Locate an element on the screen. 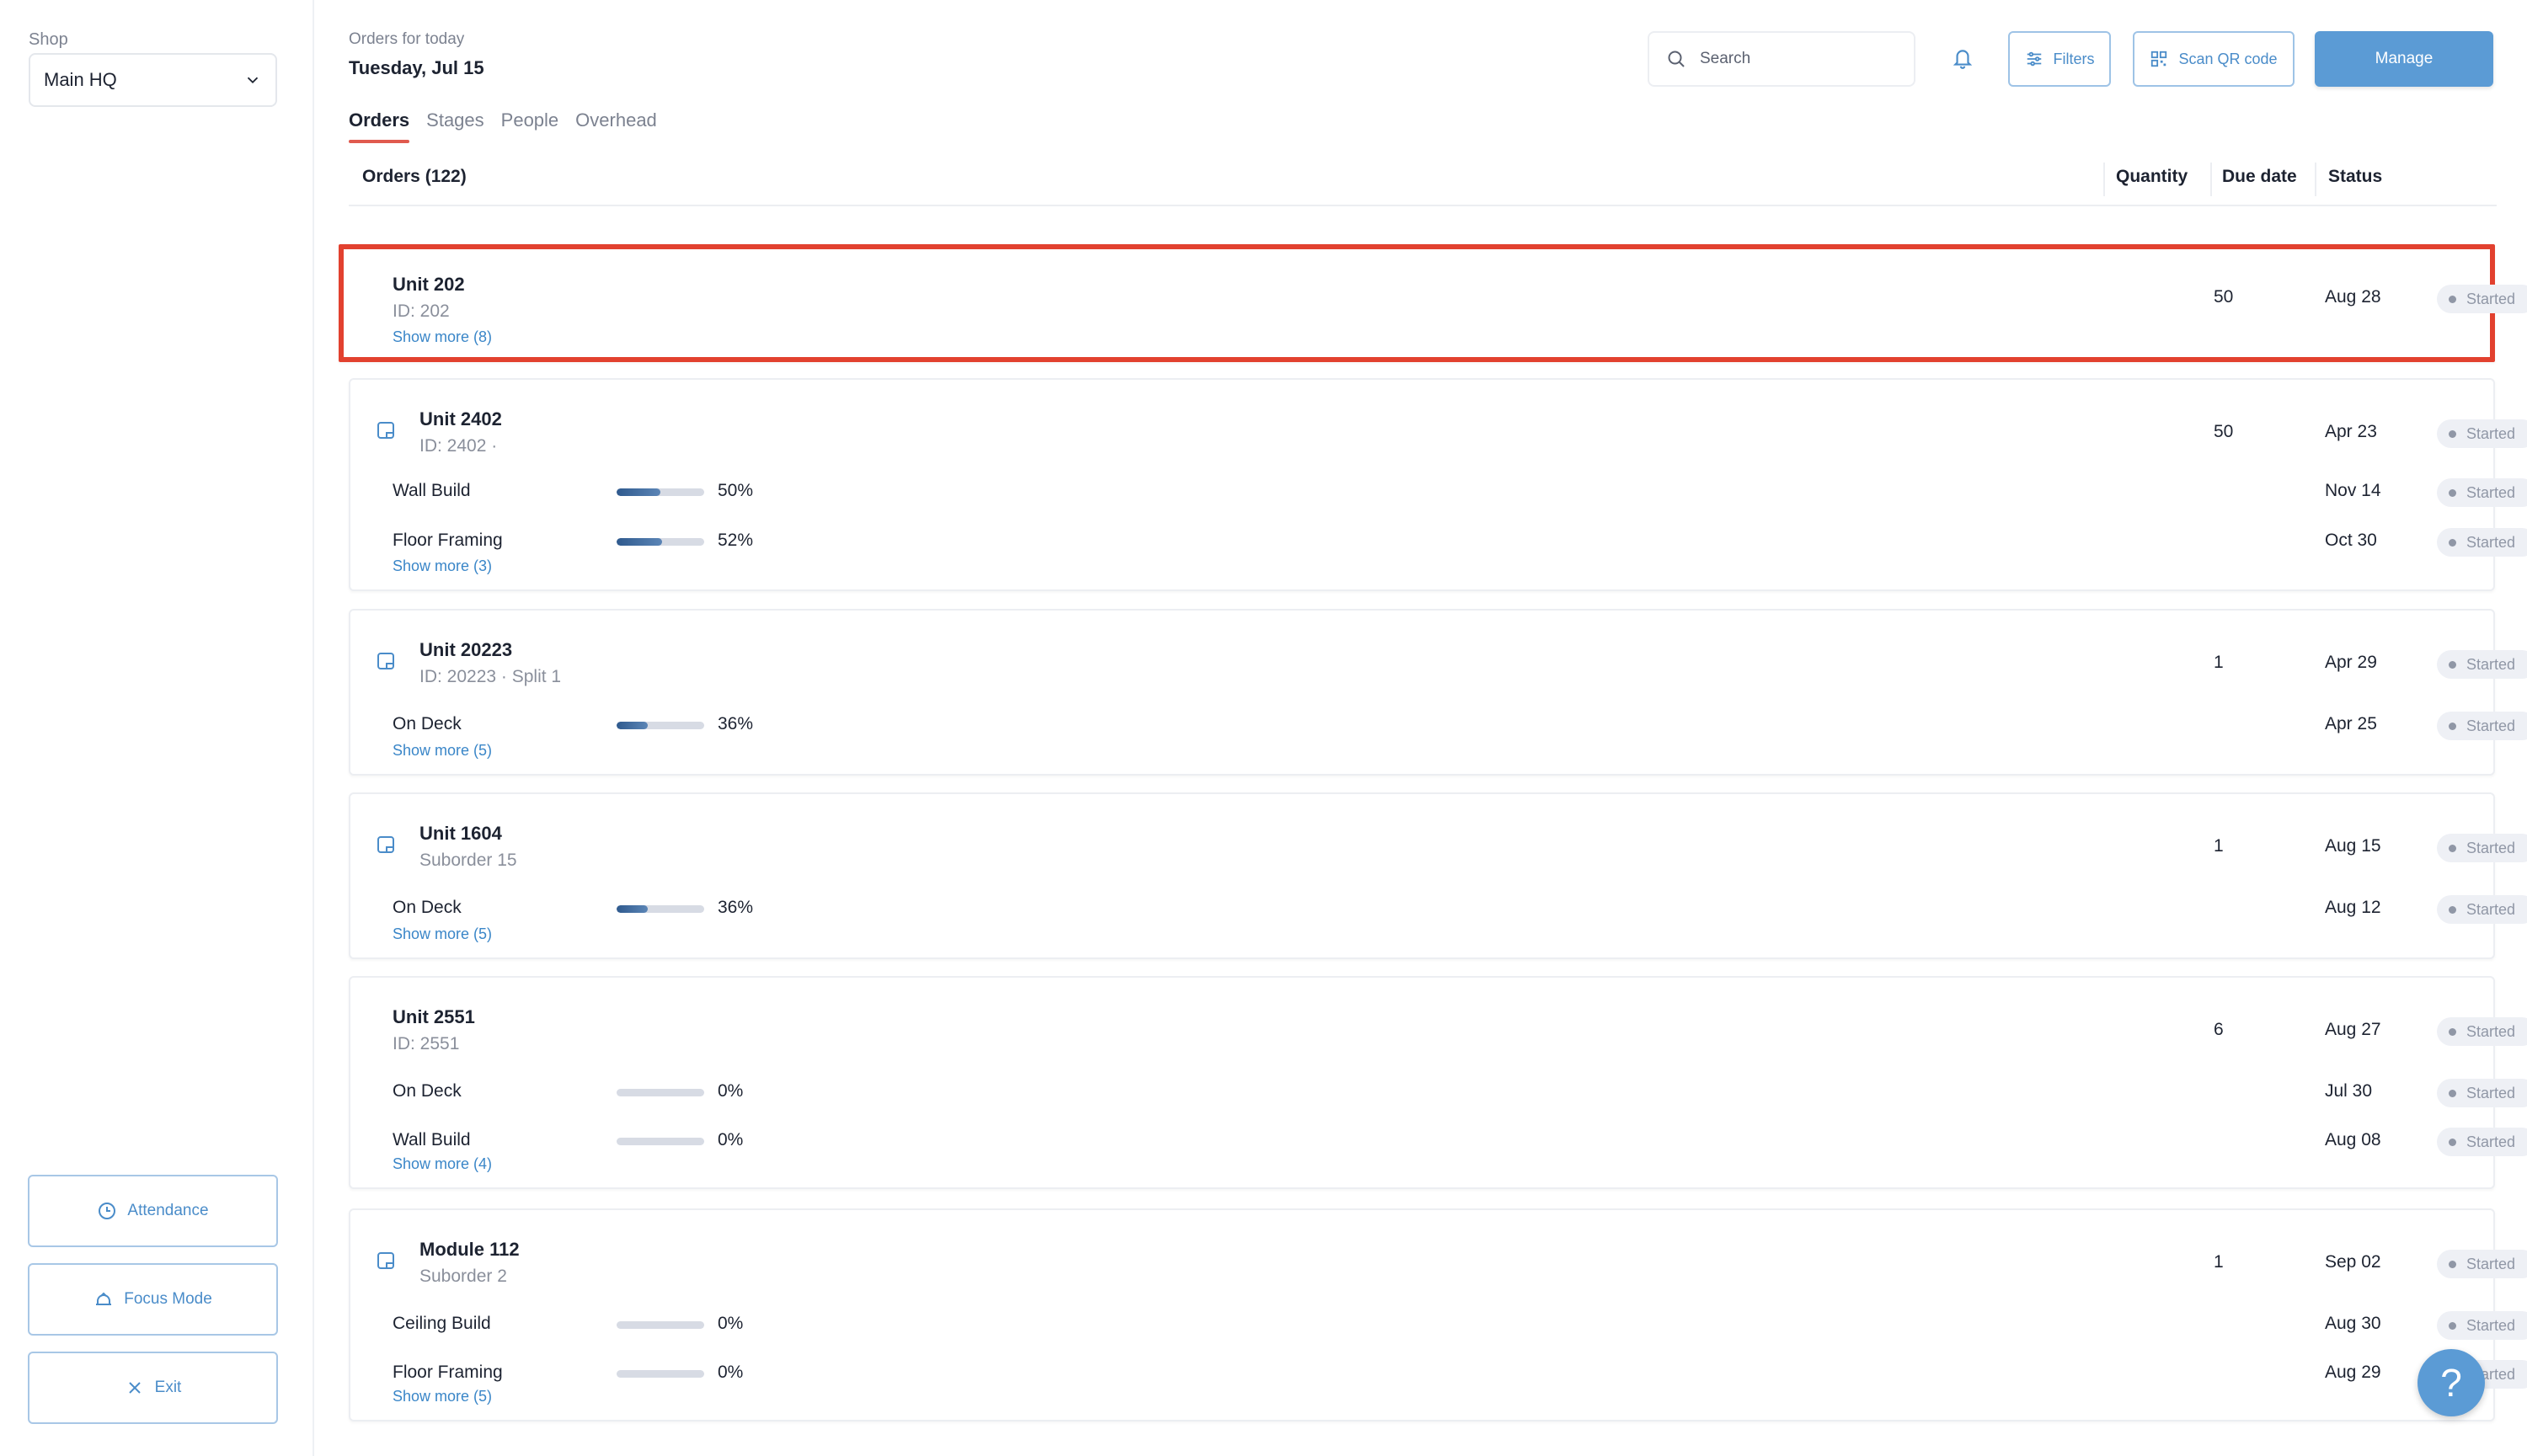 The height and width of the screenshot is (1456, 2527). column-header-quantity: Quantity is located at coordinates (2152, 177).